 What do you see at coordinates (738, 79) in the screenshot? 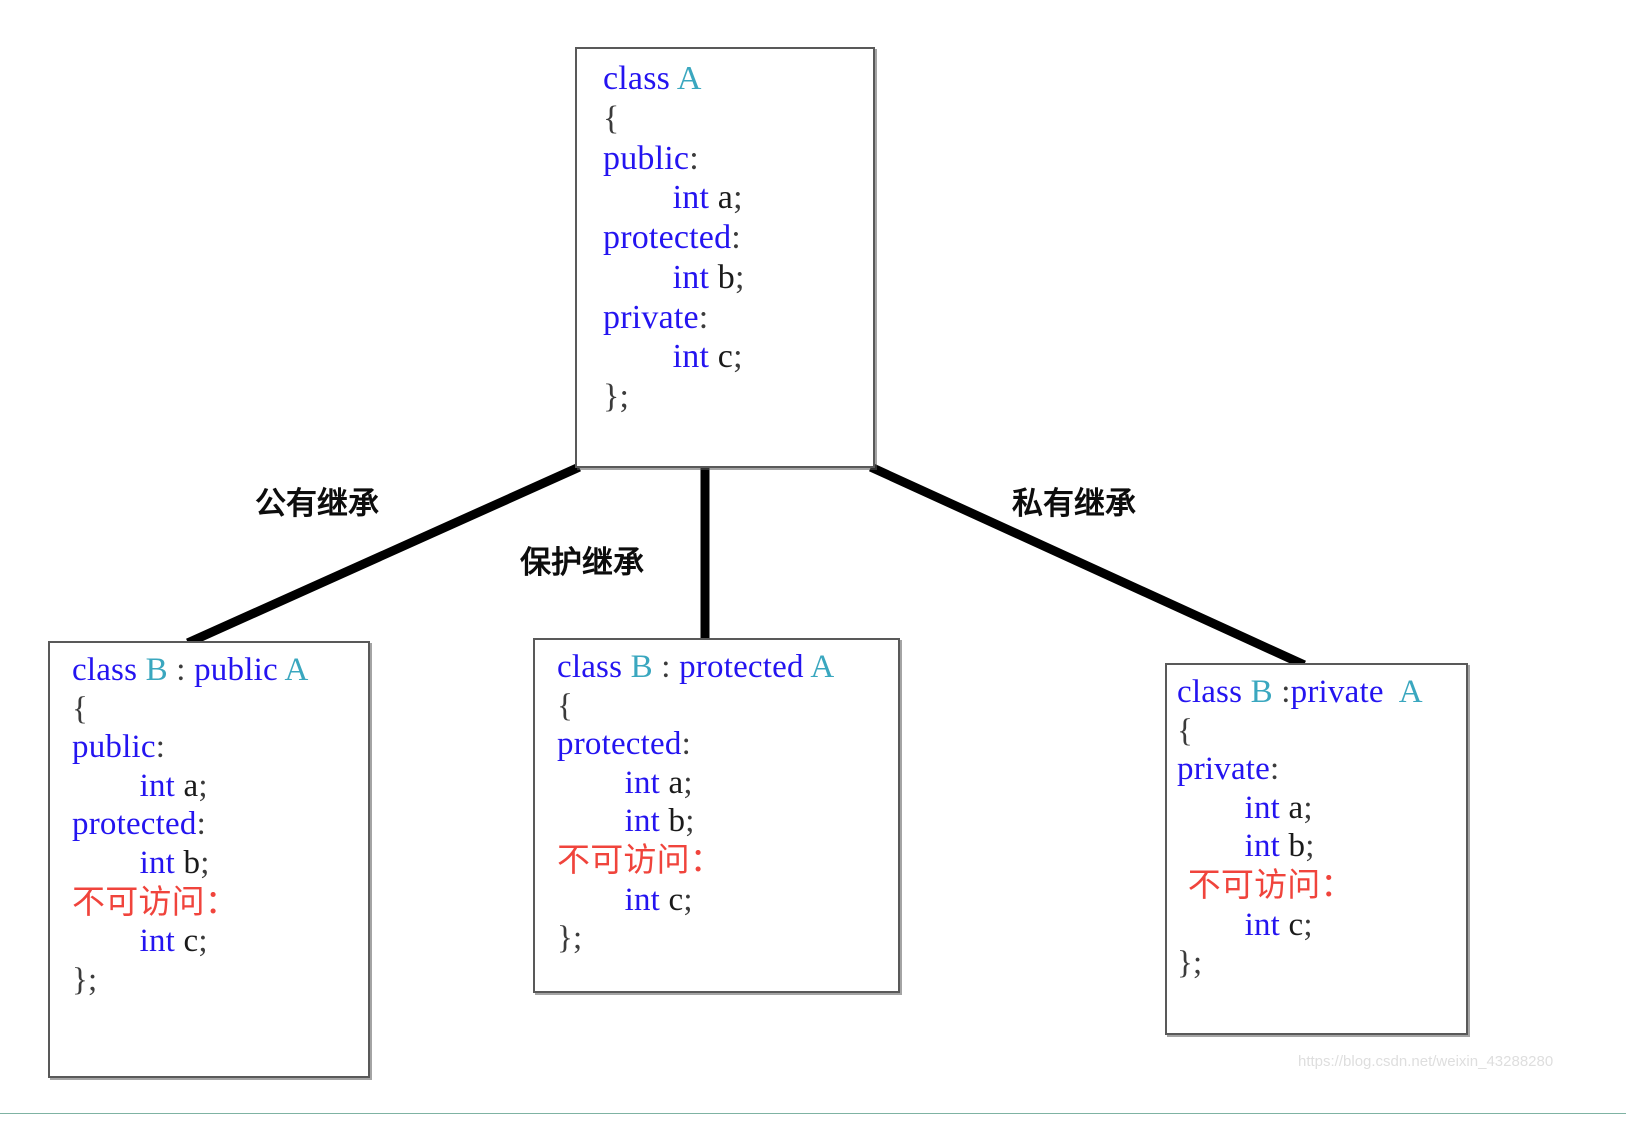
I see `code-line: class A` at bounding box center [738, 79].